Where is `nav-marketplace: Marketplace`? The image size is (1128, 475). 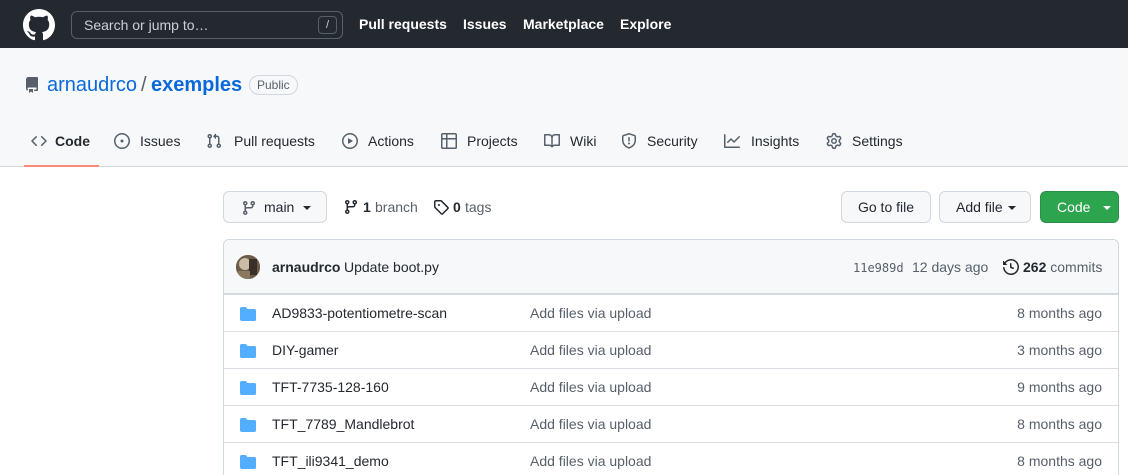 nav-marketplace: Marketplace is located at coordinates (563, 24).